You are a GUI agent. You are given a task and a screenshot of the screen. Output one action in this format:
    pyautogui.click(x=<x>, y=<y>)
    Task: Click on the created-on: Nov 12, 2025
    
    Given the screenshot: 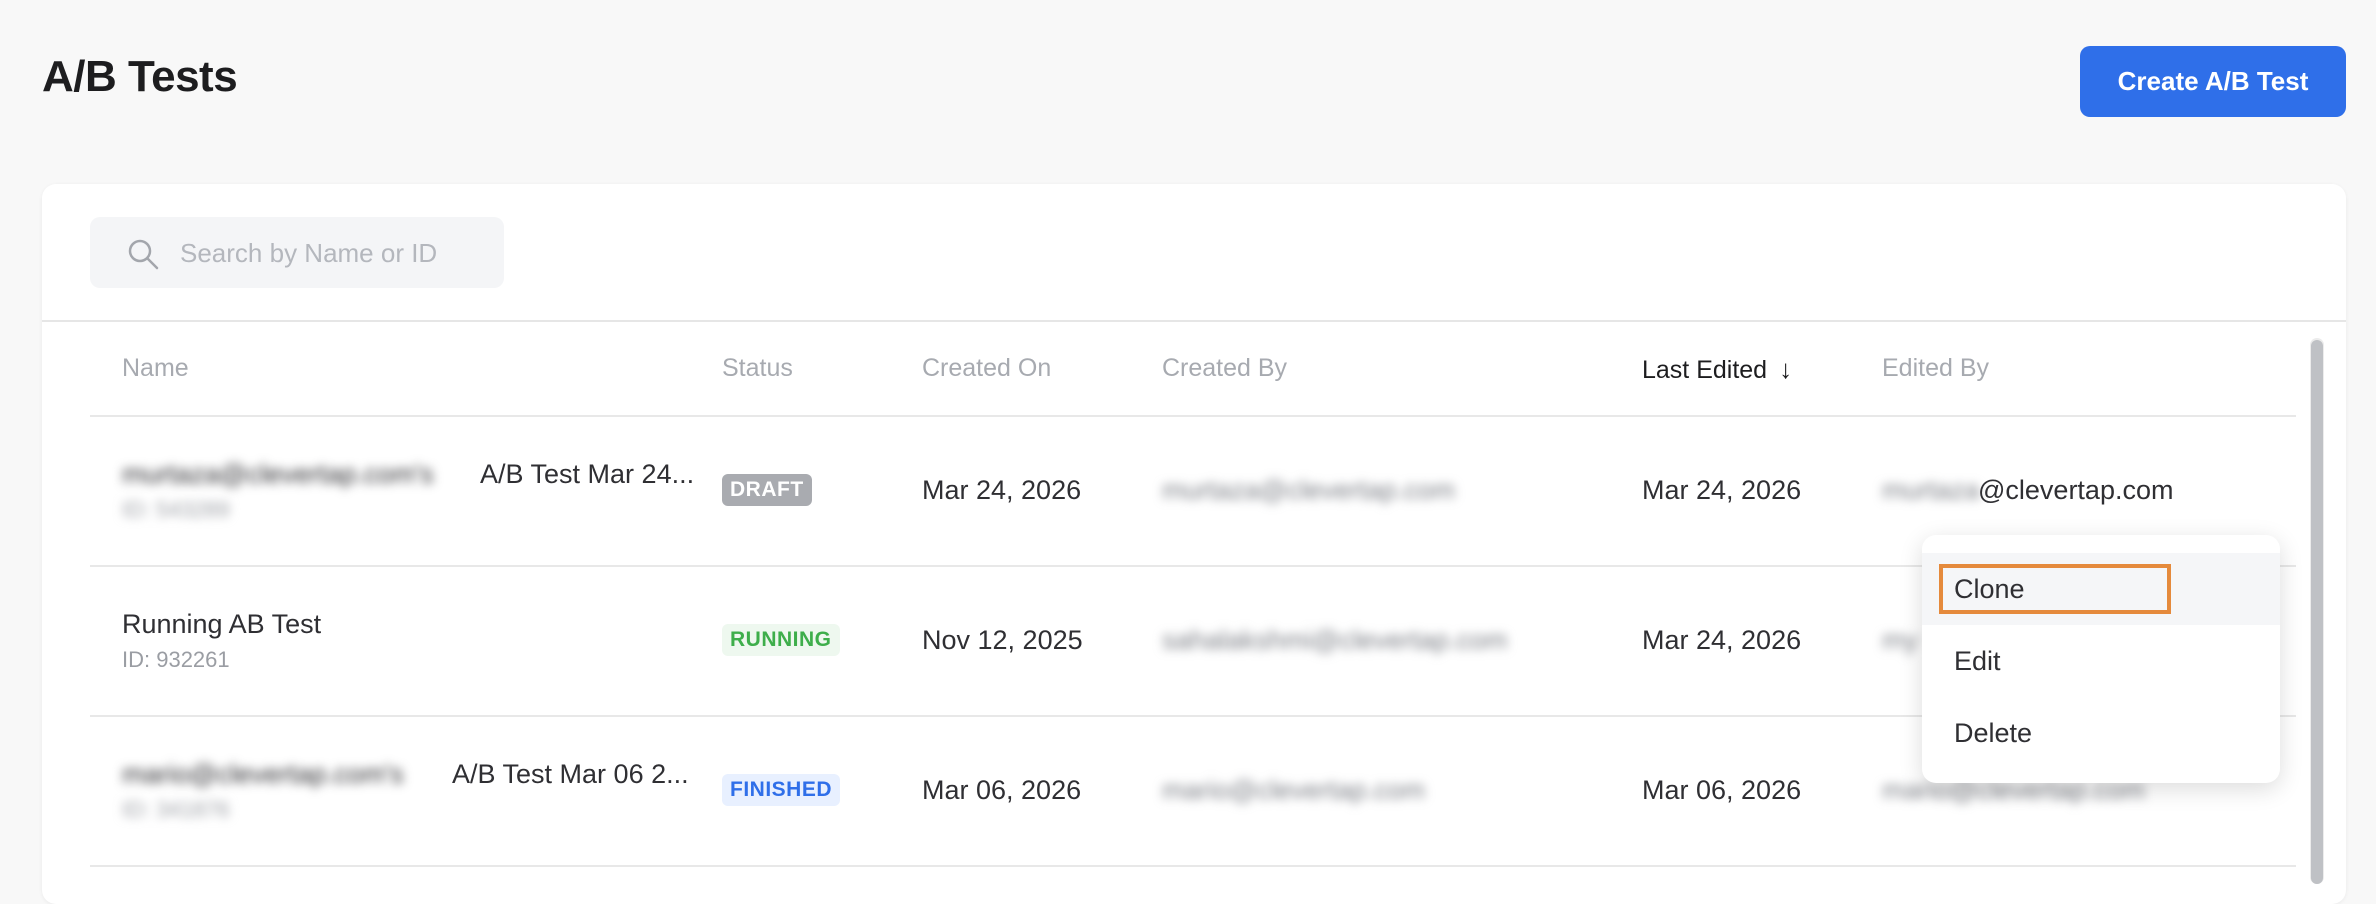 What is the action you would take?
    pyautogui.click(x=1002, y=640)
    